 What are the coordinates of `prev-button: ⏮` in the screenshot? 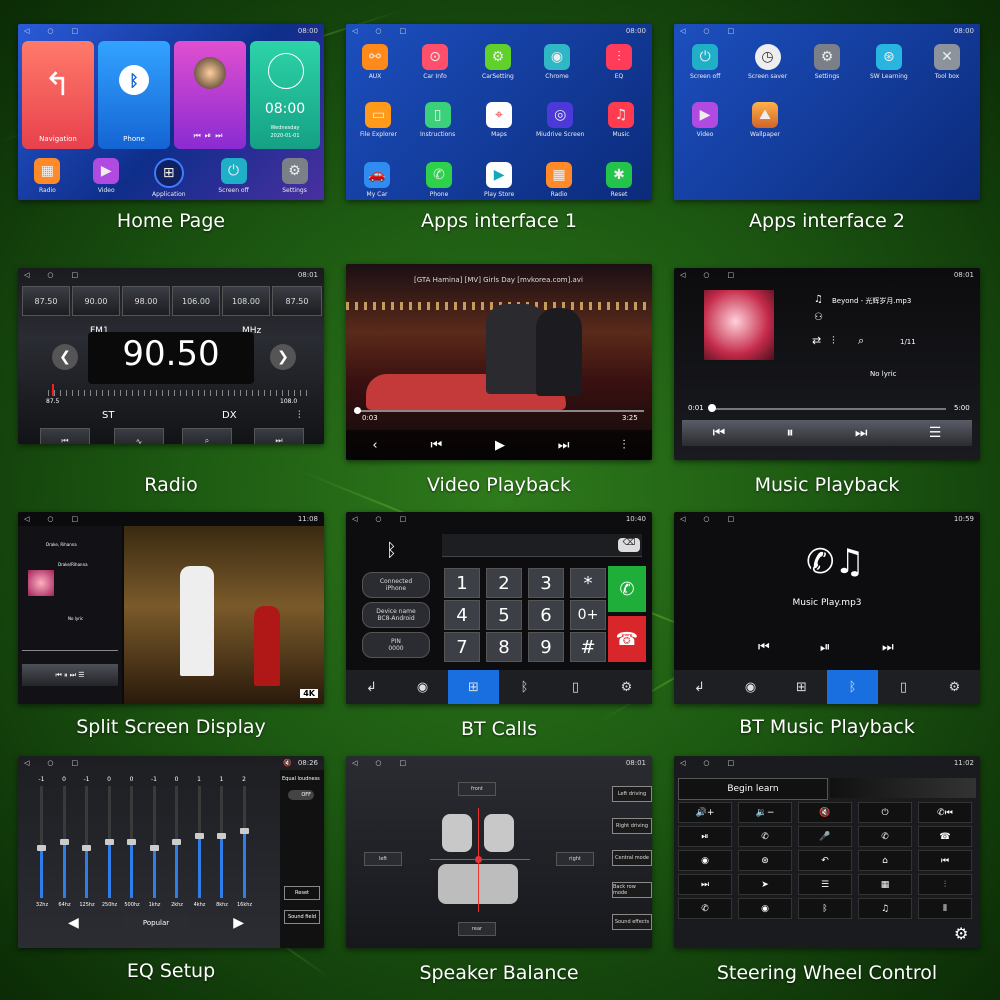 It's located at (65, 436).